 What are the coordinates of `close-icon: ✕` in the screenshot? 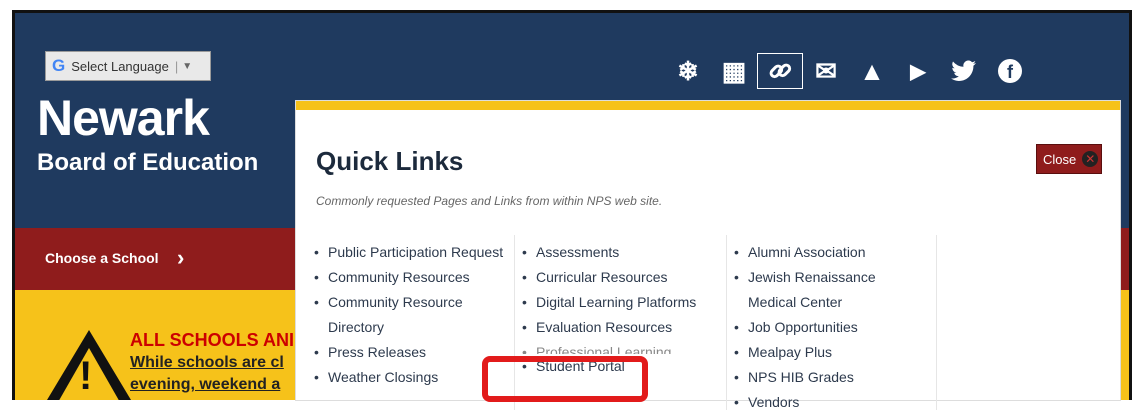 It's located at (1090, 159).